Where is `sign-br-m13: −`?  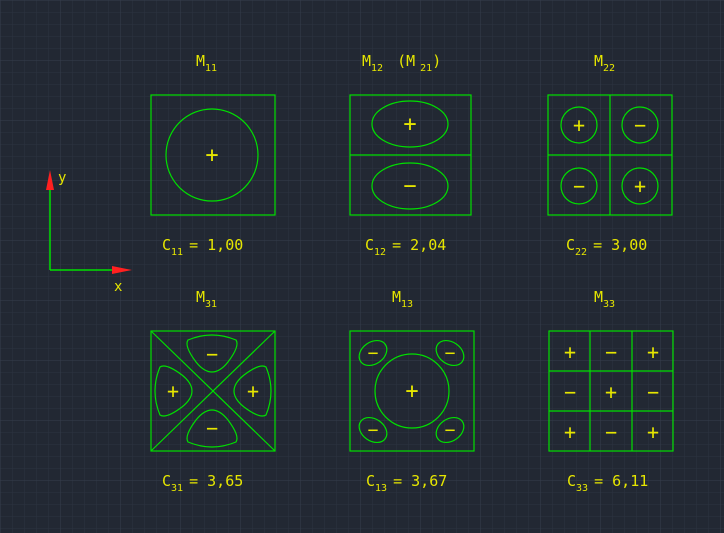 sign-br-m13: − is located at coordinates (450, 430).